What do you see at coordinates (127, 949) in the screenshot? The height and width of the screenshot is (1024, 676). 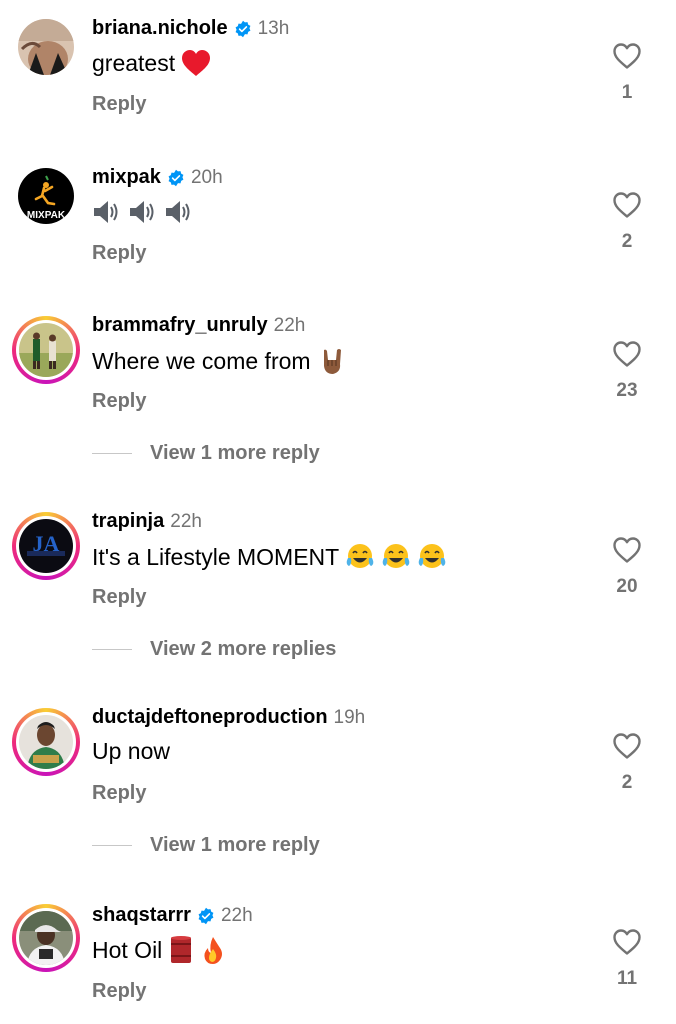 I see `comment-text: Hot Oil` at bounding box center [127, 949].